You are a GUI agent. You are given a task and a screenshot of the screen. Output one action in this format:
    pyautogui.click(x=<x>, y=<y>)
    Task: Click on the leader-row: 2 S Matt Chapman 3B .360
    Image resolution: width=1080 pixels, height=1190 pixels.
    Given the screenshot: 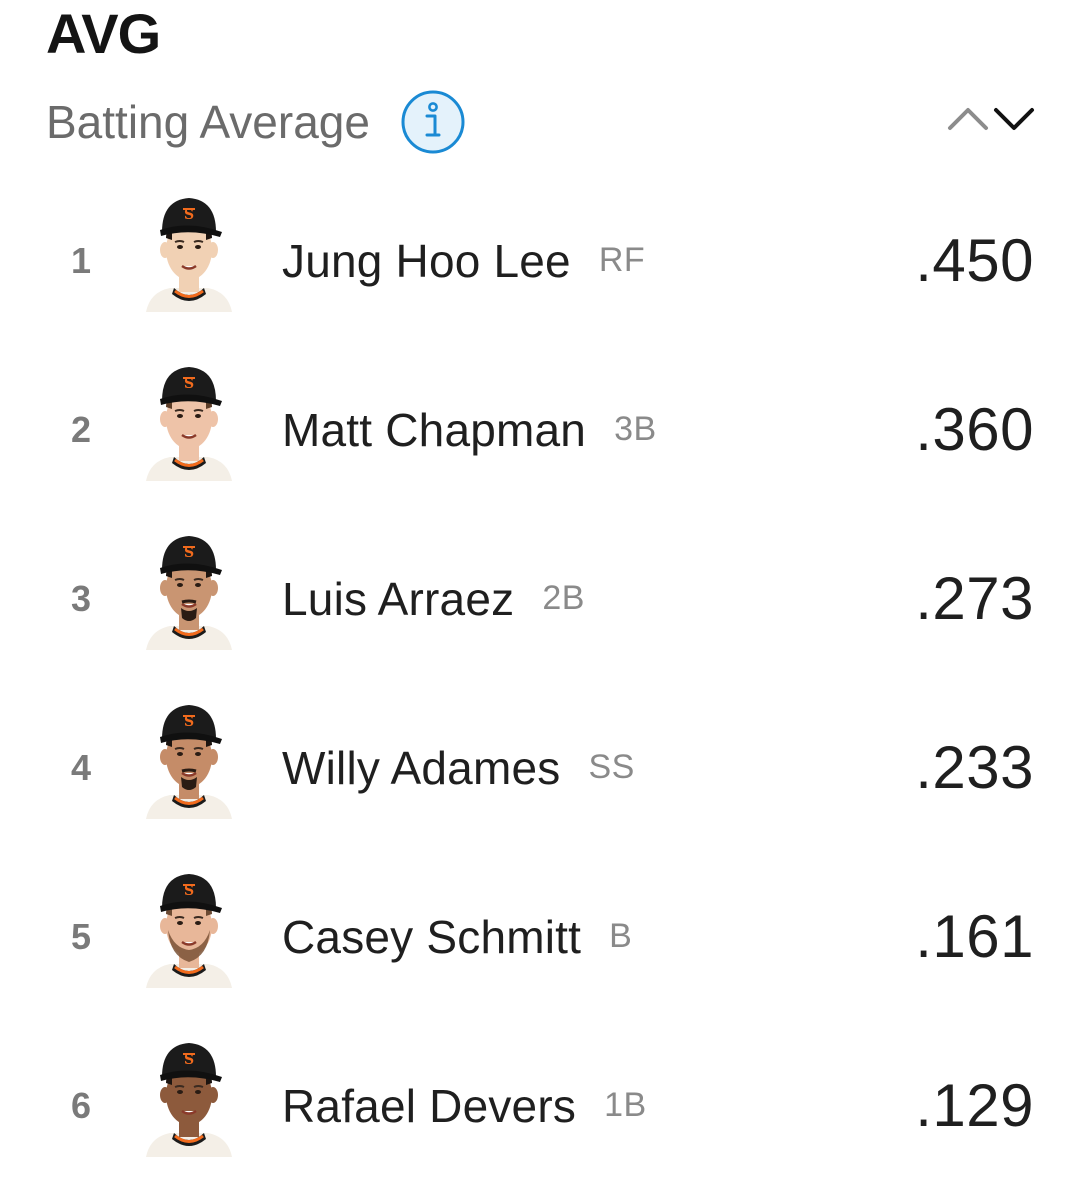 What is the action you would take?
    pyautogui.click(x=540, y=429)
    